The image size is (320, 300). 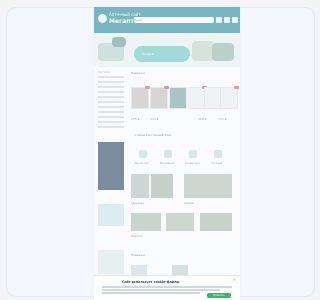 I want to click on product-price: 560 ₽, so click(x=202, y=119).